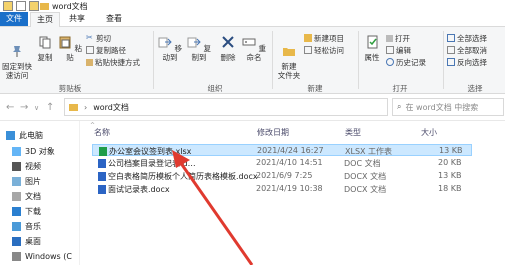 Image resolution: width=505 pixels, height=265 pixels. What do you see at coordinates (16, 241) in the screenshot?
I see `desktop-icon` at bounding box center [16, 241].